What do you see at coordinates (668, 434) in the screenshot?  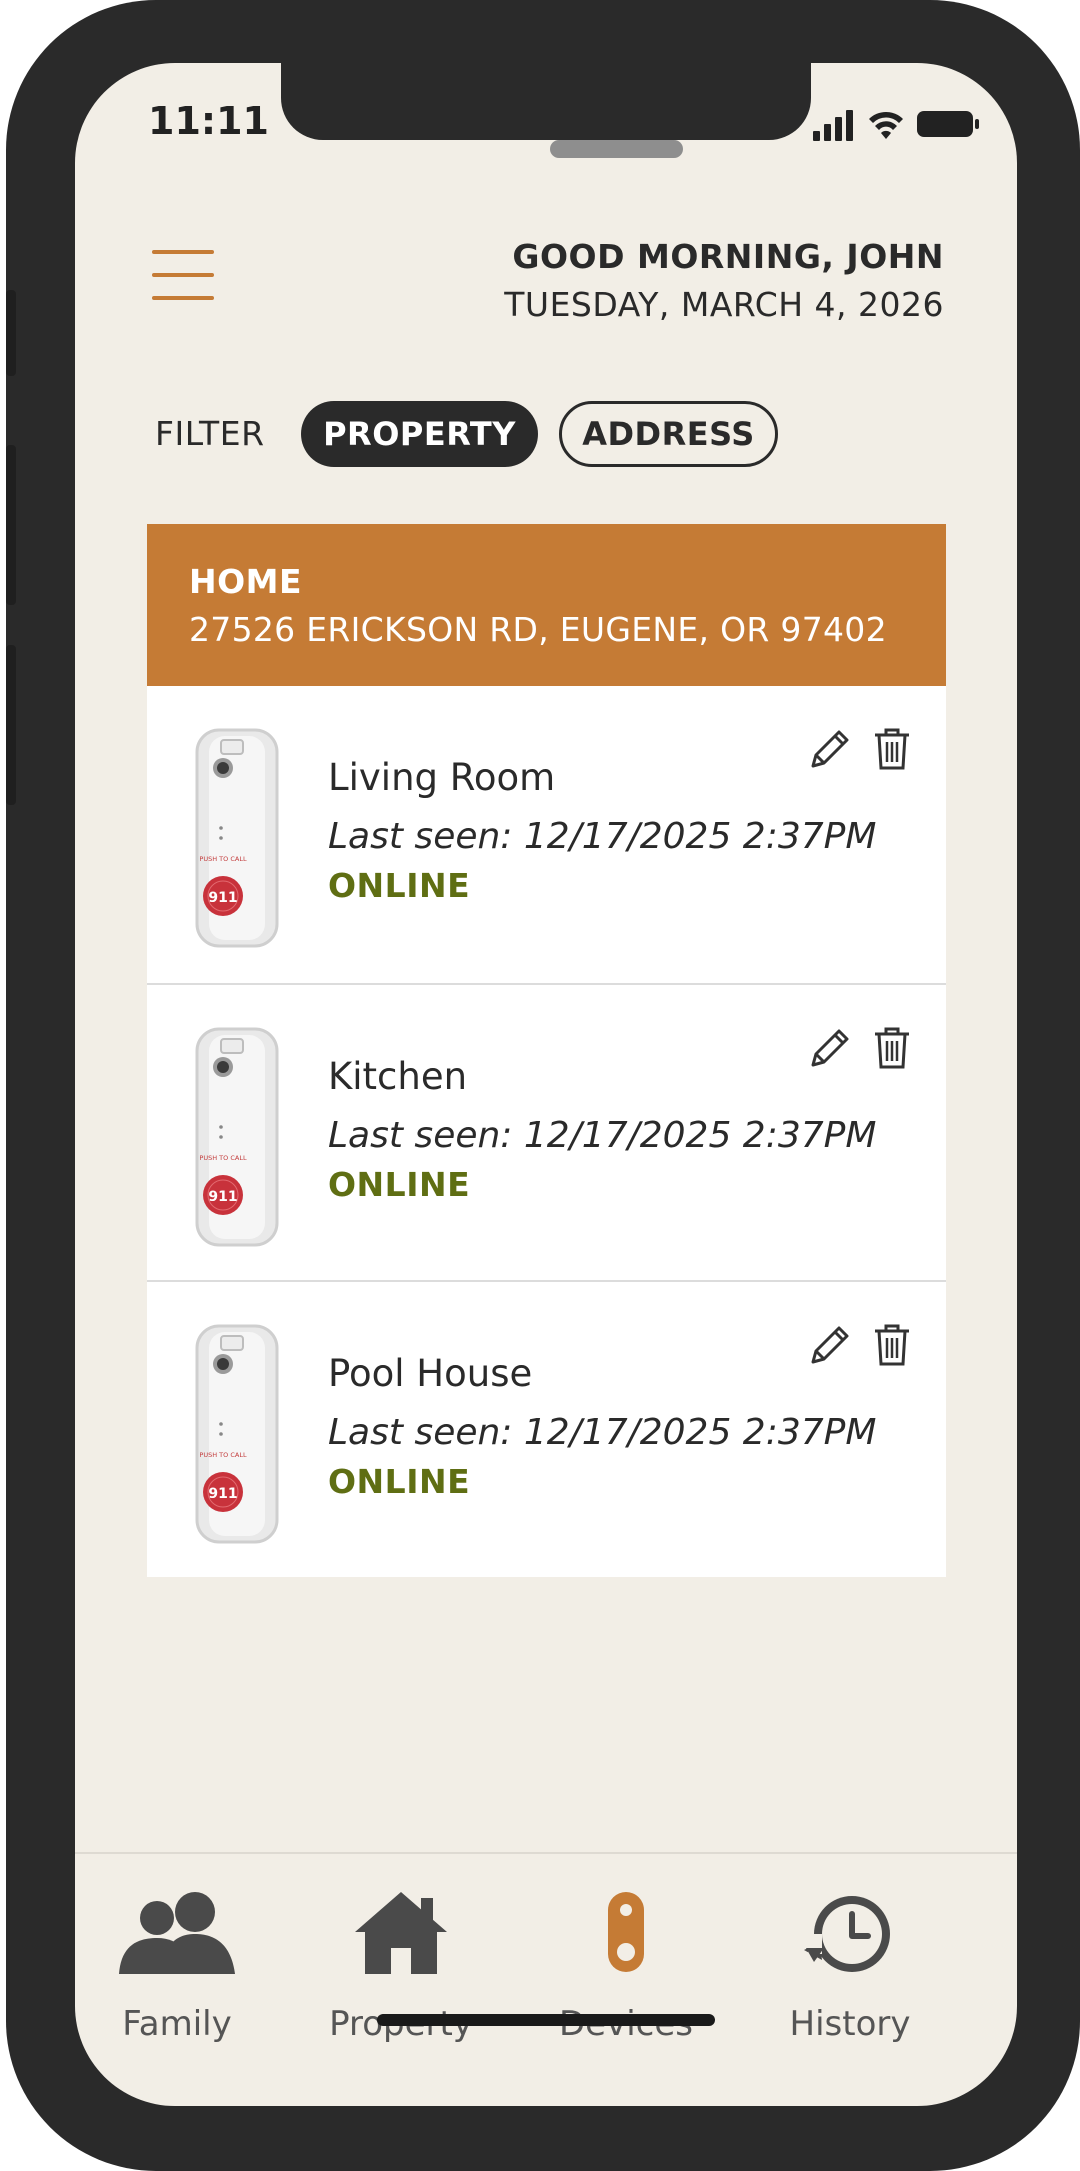 I see `filter-address-button: ADDRESS` at bounding box center [668, 434].